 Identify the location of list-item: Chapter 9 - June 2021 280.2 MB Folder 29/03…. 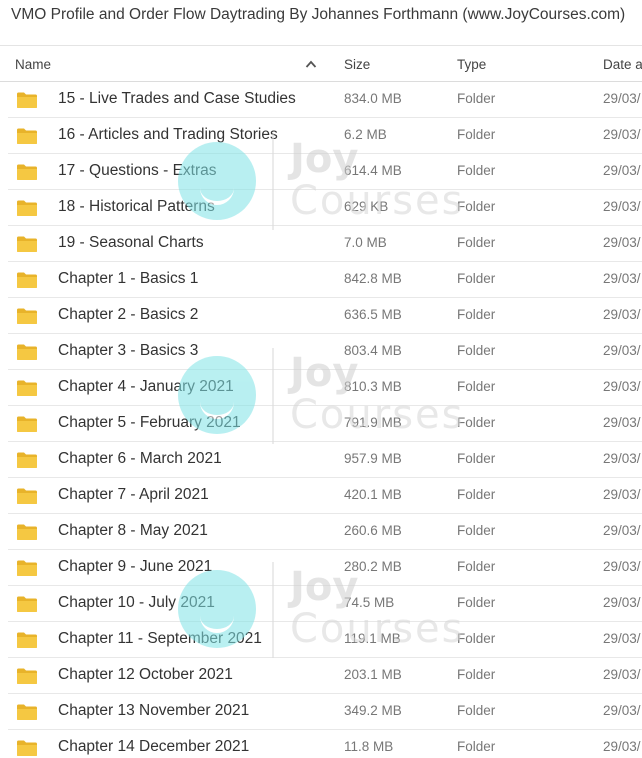
(325, 568).